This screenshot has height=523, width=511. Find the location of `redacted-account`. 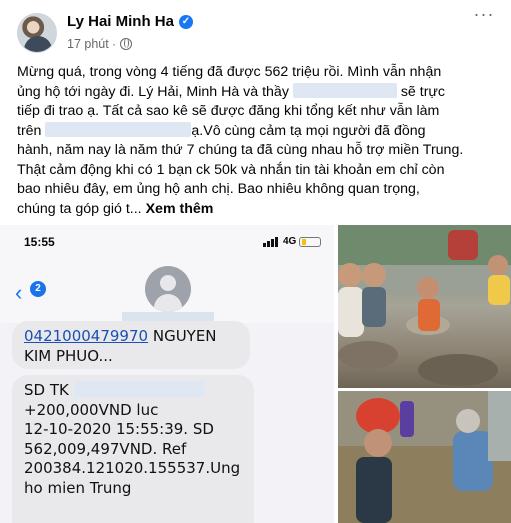

redacted-account is located at coordinates (138, 389).